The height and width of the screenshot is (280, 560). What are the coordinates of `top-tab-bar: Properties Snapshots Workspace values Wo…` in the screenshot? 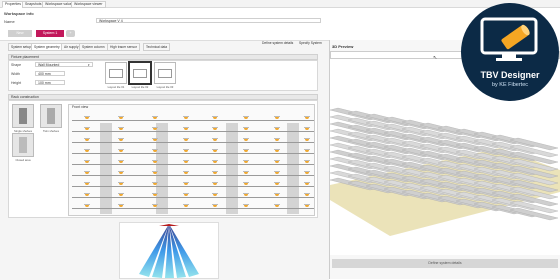 It's located at (280, 4).